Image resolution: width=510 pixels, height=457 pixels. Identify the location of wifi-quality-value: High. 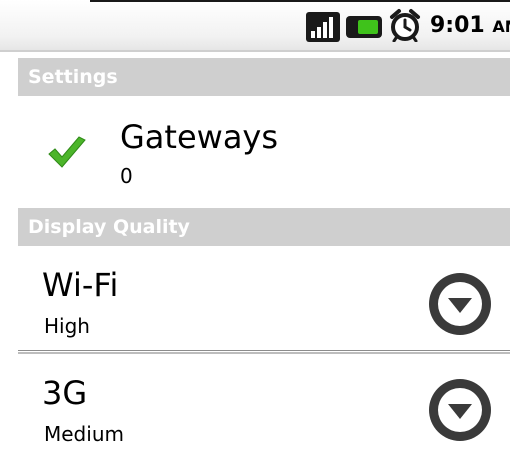
(67, 326).